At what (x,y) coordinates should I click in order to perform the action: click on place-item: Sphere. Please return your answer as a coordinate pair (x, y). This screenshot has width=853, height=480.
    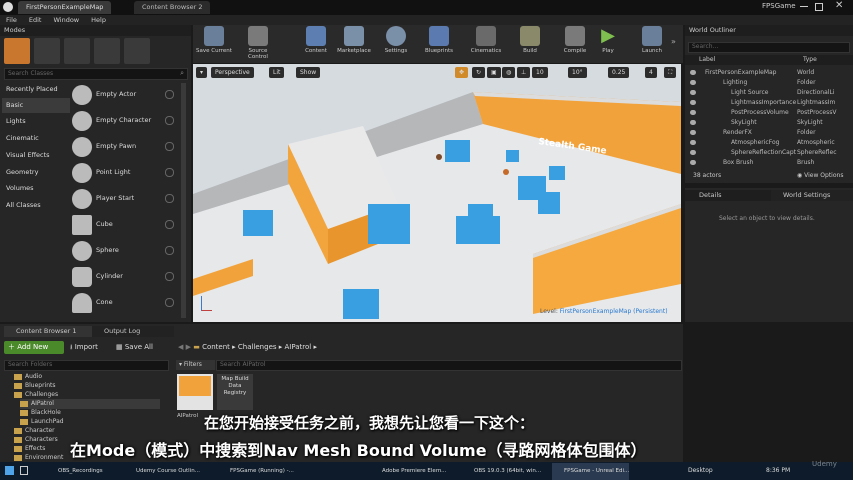
    Looking at the image, I should click on (125, 251).